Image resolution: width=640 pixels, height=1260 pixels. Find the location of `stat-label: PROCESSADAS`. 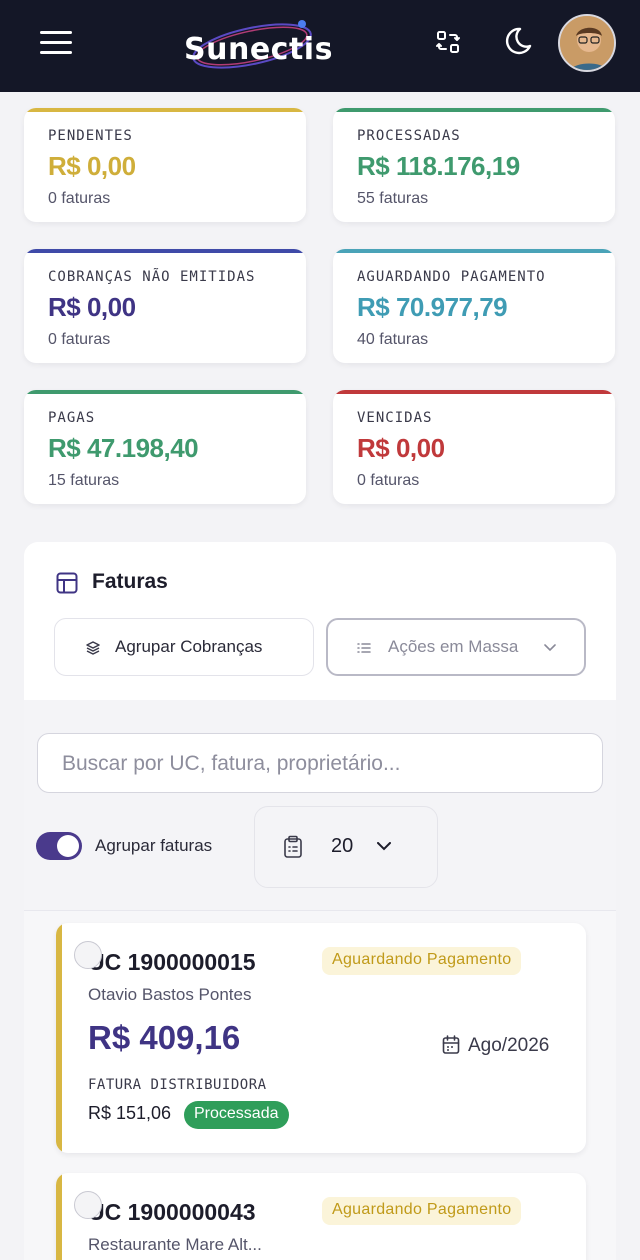

stat-label: PROCESSADAS is located at coordinates (409, 136).